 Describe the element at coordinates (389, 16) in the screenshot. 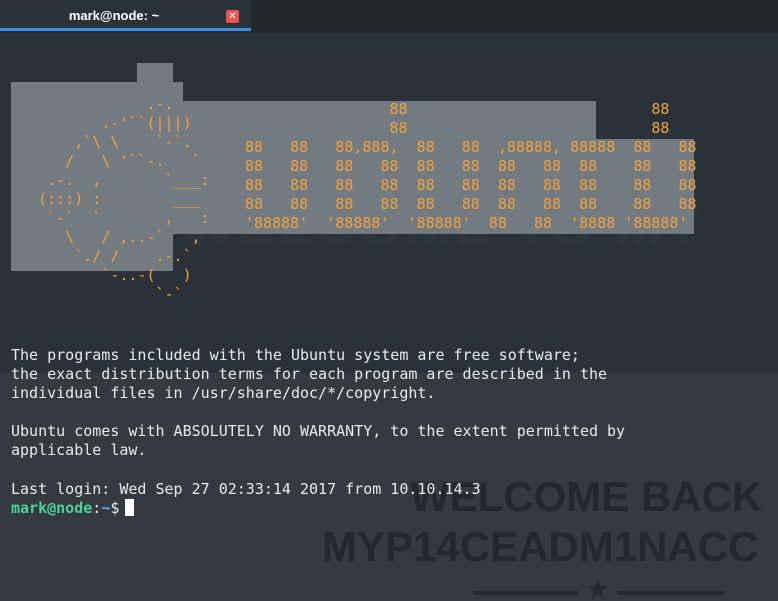

I see `tab-bar: mark@node: ~ ✕` at that location.